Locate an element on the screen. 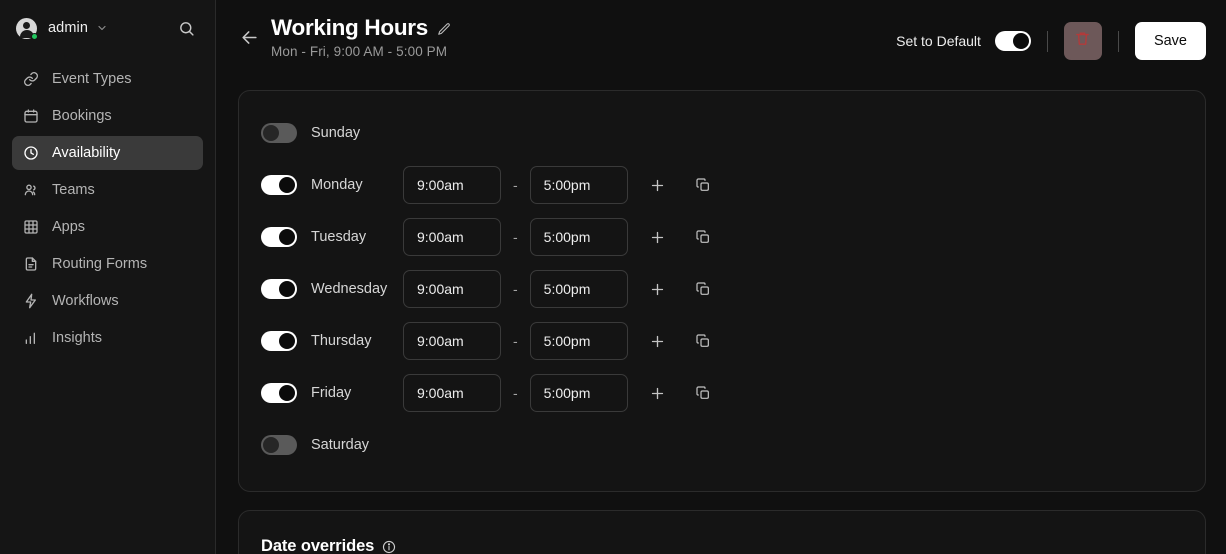  sidebar-item-routing-forms: Routing Forms is located at coordinates (107, 264).